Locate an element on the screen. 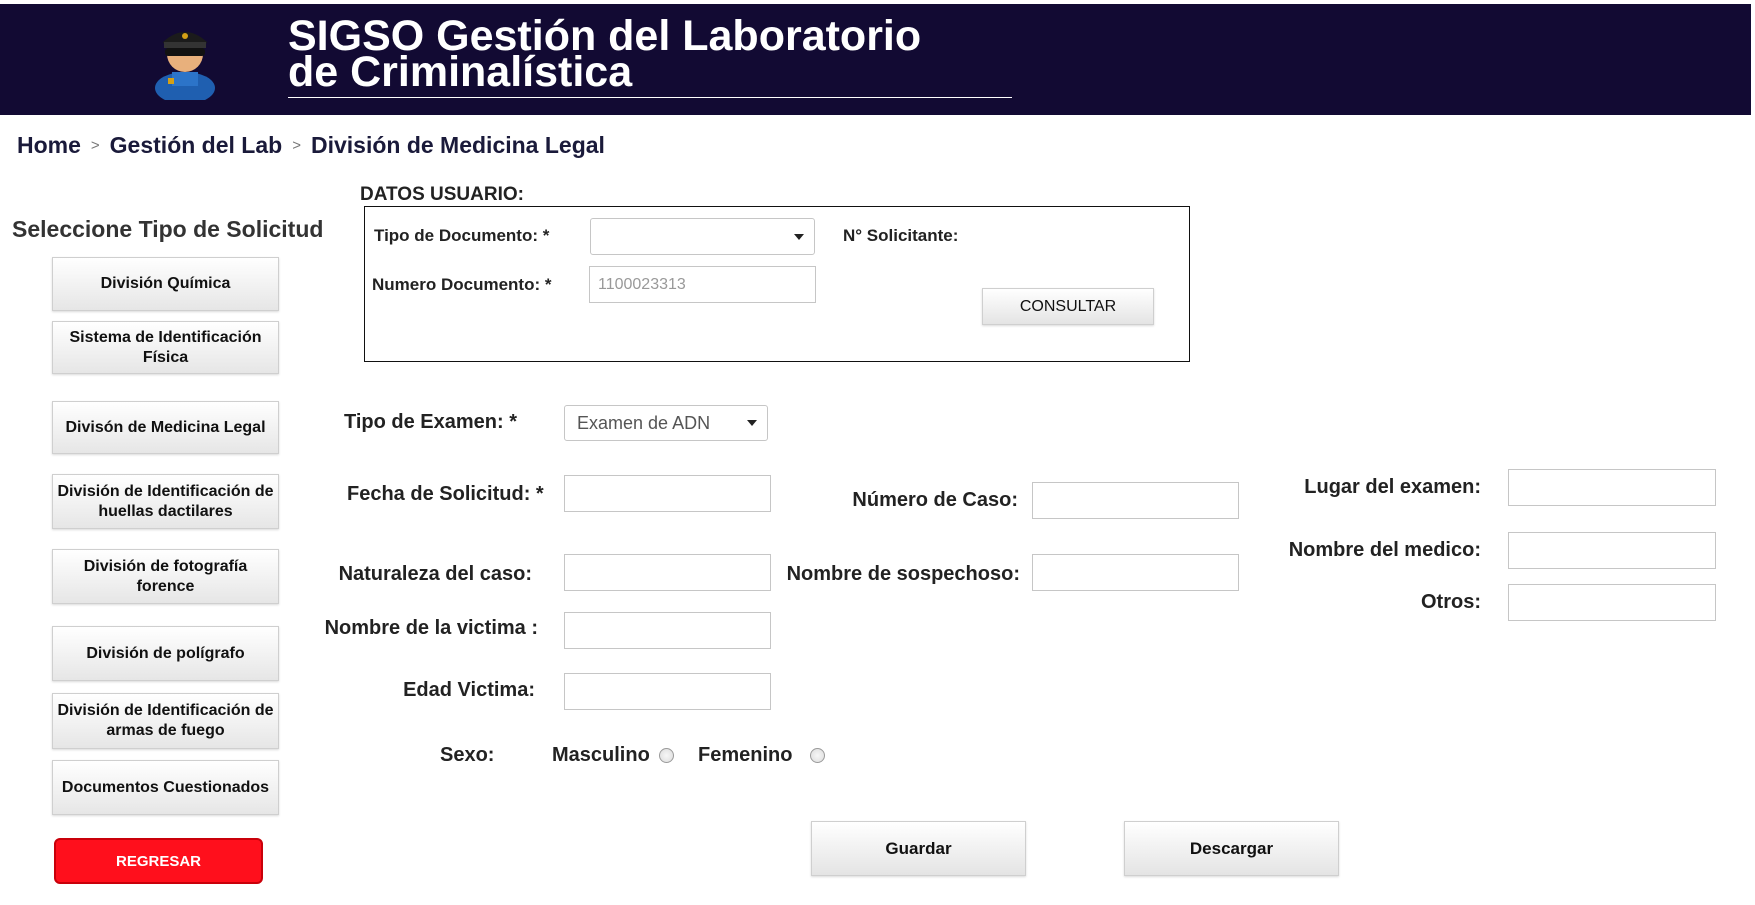 The height and width of the screenshot is (905, 1755). numero-documento-placeholder: 1100023313 is located at coordinates (642, 284).